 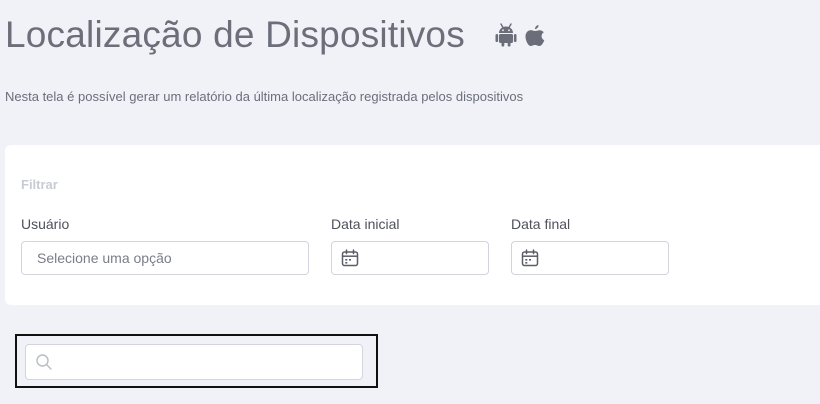 What do you see at coordinates (235, 34) in the screenshot?
I see `page-title: Localização de Dispositivos` at bounding box center [235, 34].